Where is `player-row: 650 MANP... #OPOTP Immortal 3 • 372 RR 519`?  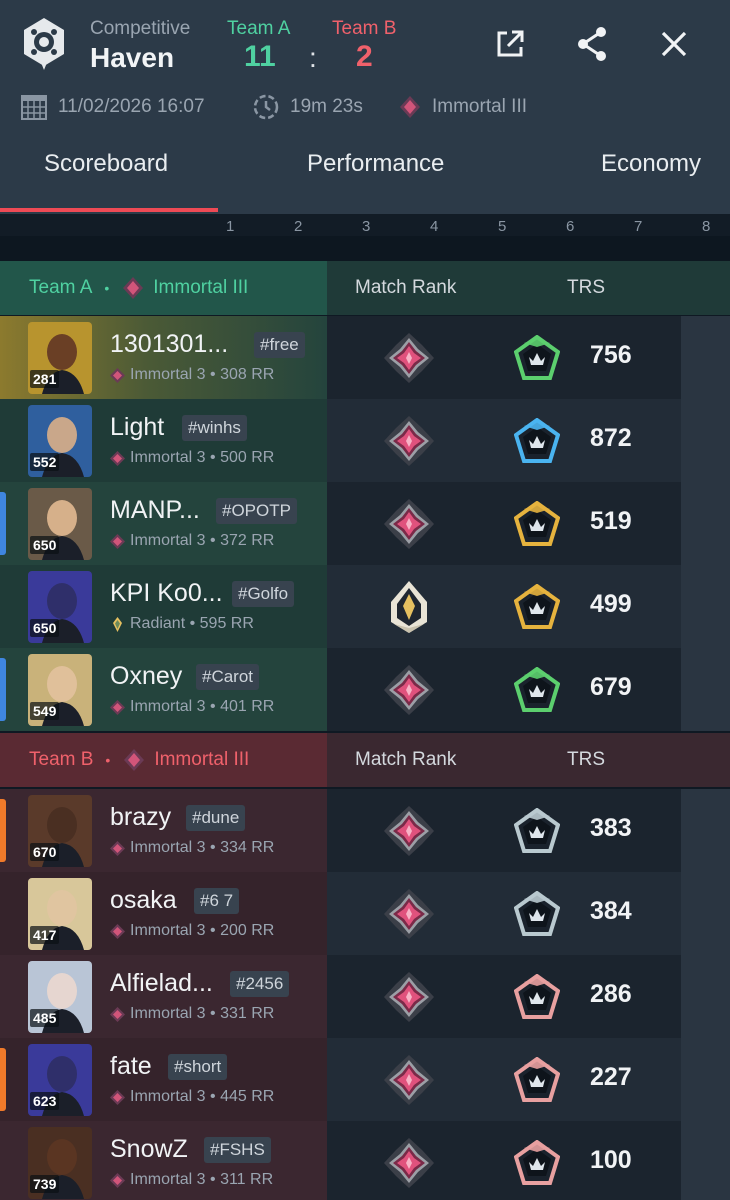 player-row: 650 MANP... #OPOTP Immortal 3 • 372 RR 519 is located at coordinates (365, 523).